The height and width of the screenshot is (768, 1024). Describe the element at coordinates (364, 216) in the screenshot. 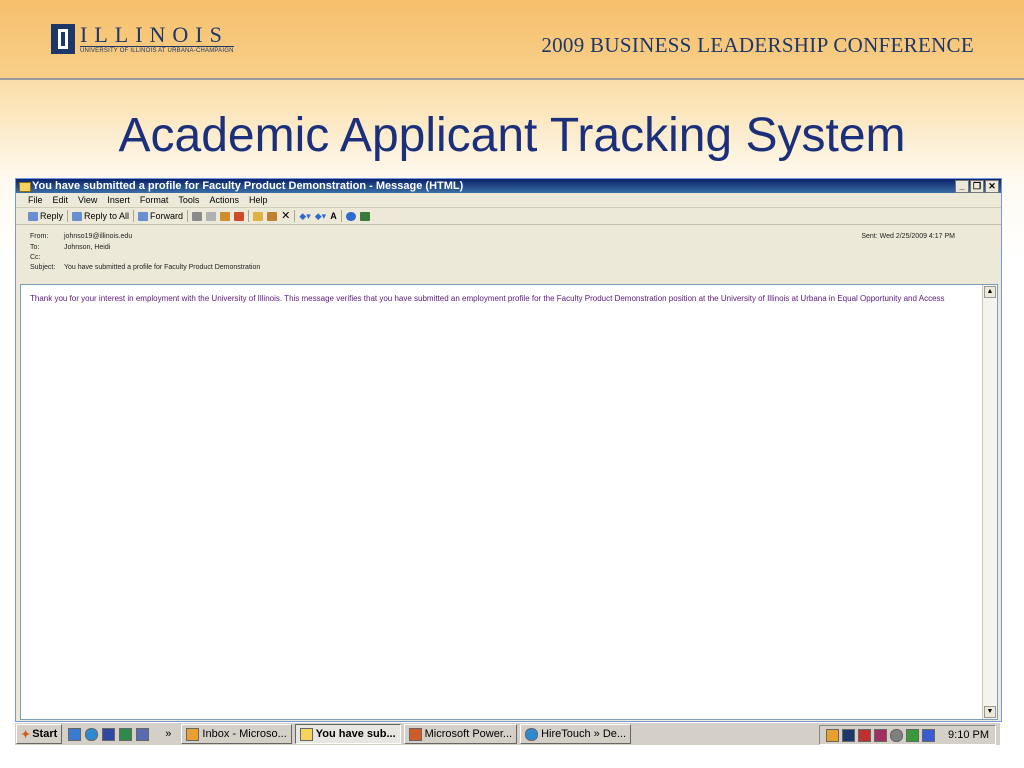

I see `translate-icon` at that location.